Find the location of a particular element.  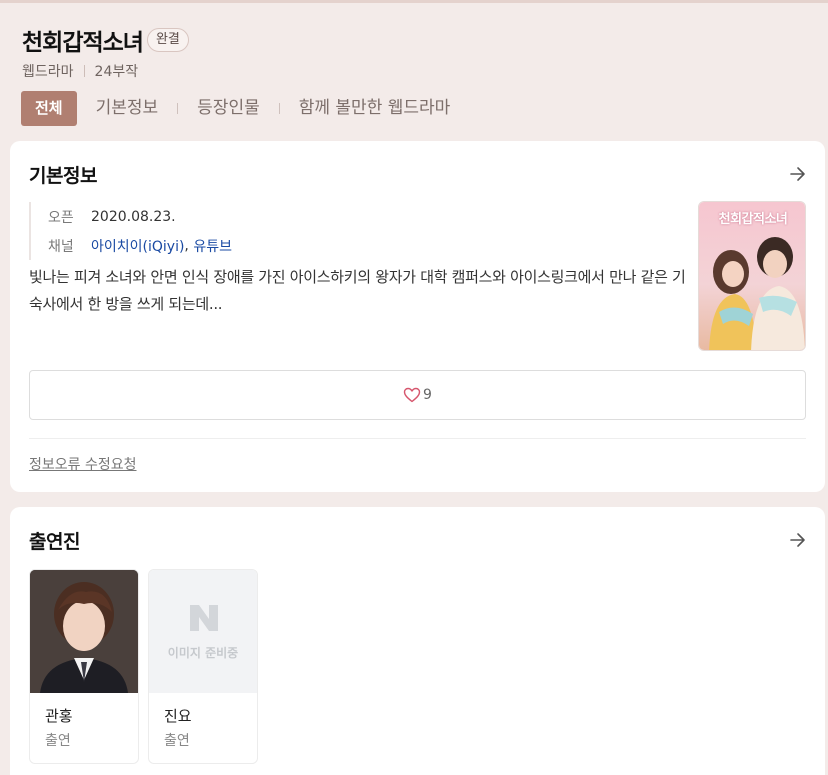

open-value: 2020.08.23. is located at coordinates (133, 216).